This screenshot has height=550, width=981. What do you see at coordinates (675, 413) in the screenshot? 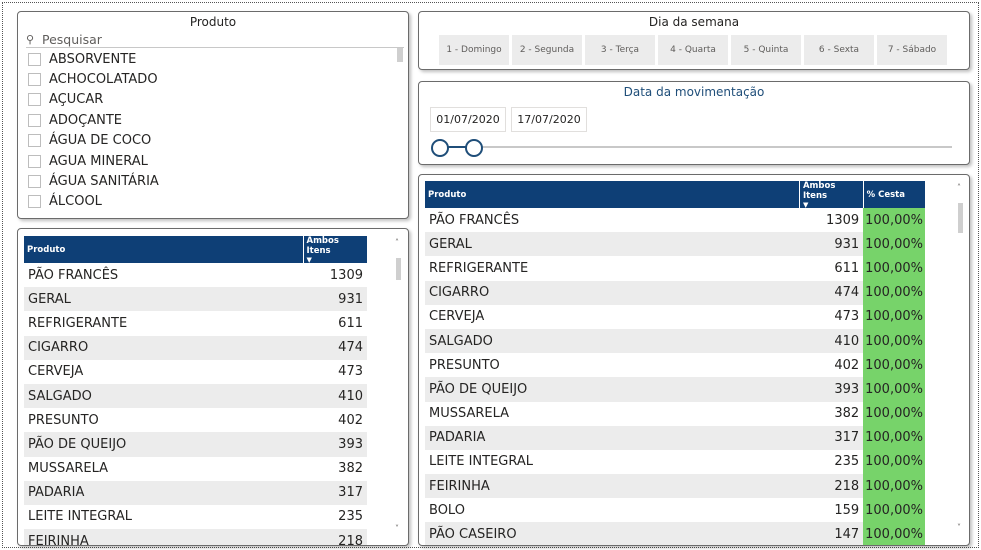
I see `table-row: MUSSARELA 382 100,00%` at bounding box center [675, 413].